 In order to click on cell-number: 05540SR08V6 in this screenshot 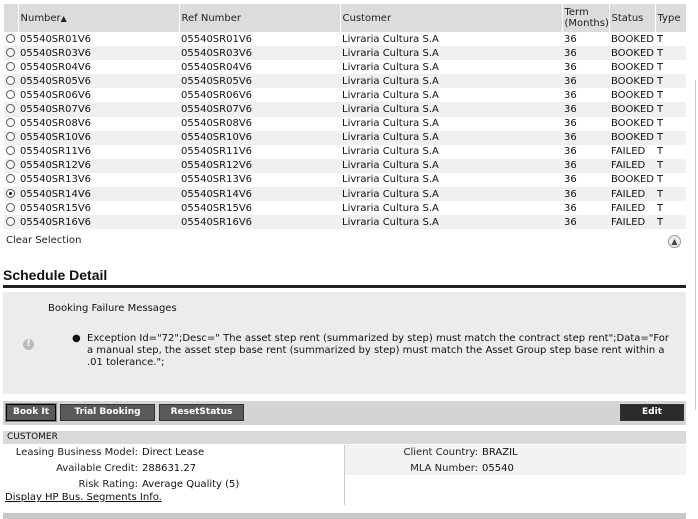, I will do `click(56, 124)`.